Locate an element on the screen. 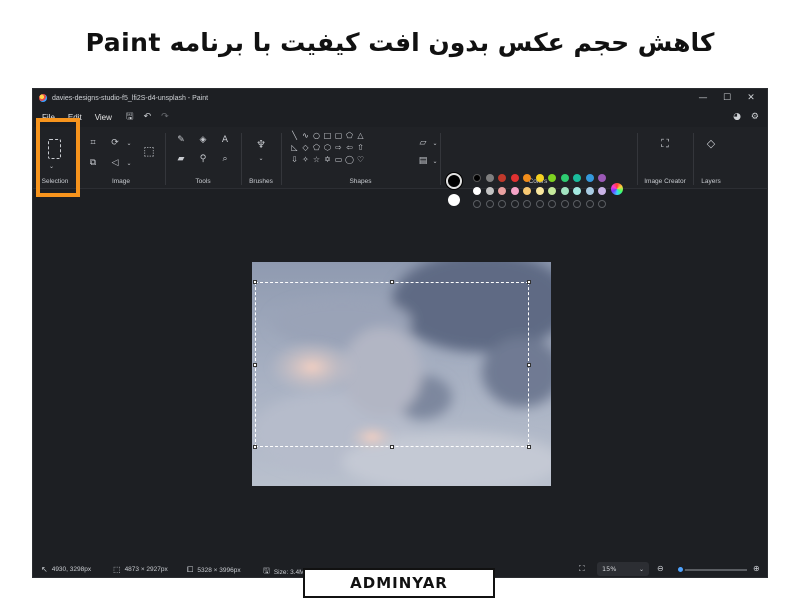  resize-handle-bottom is located at coordinates (392, 447).